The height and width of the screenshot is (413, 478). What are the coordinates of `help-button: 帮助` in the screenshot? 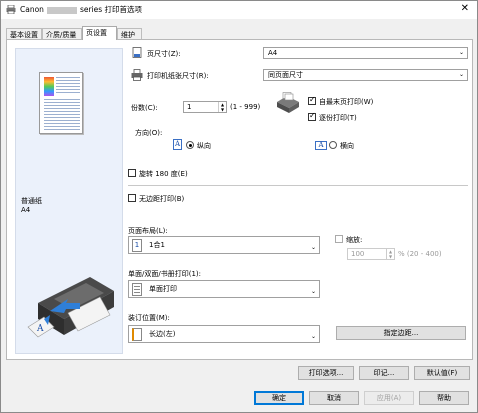 It's located at (444, 398).